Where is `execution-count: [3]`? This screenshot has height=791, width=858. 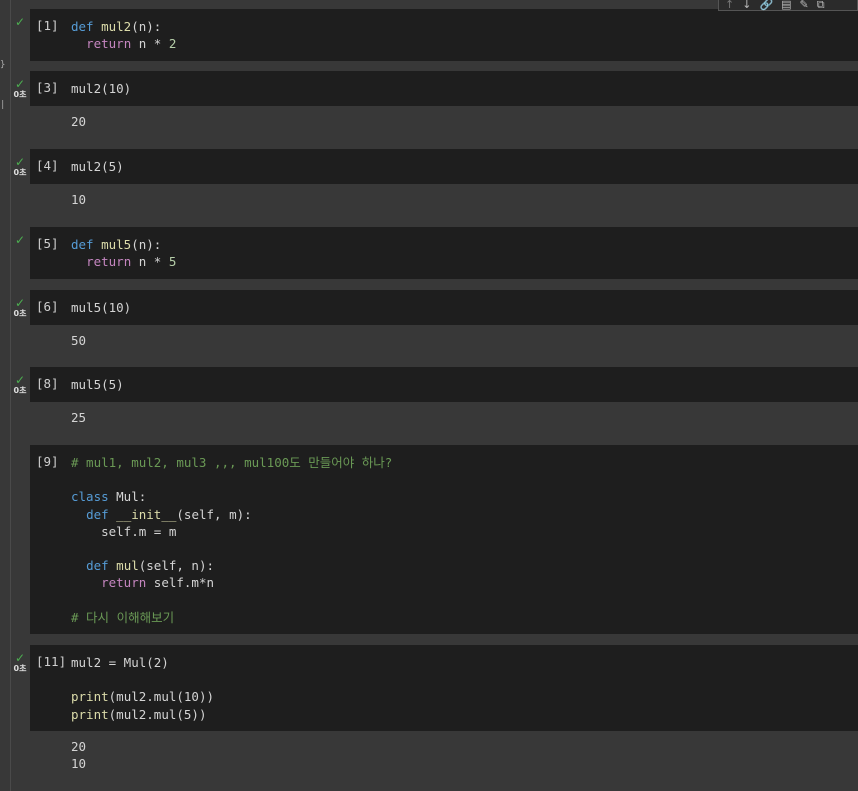
execution-count: [3] is located at coordinates (47, 87).